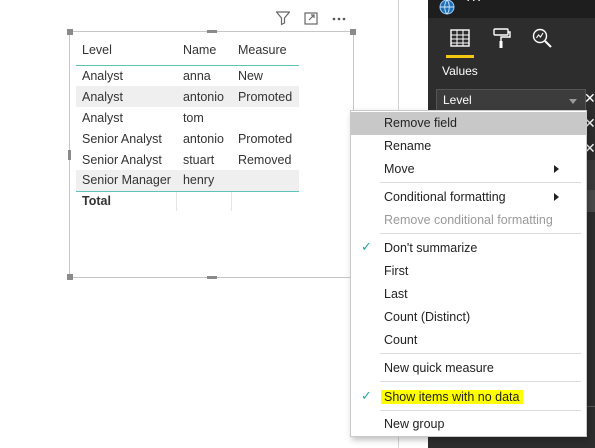  I want to click on menu-item-remove-conditional-formatting: Remove conditional formatting, so click(468, 220).